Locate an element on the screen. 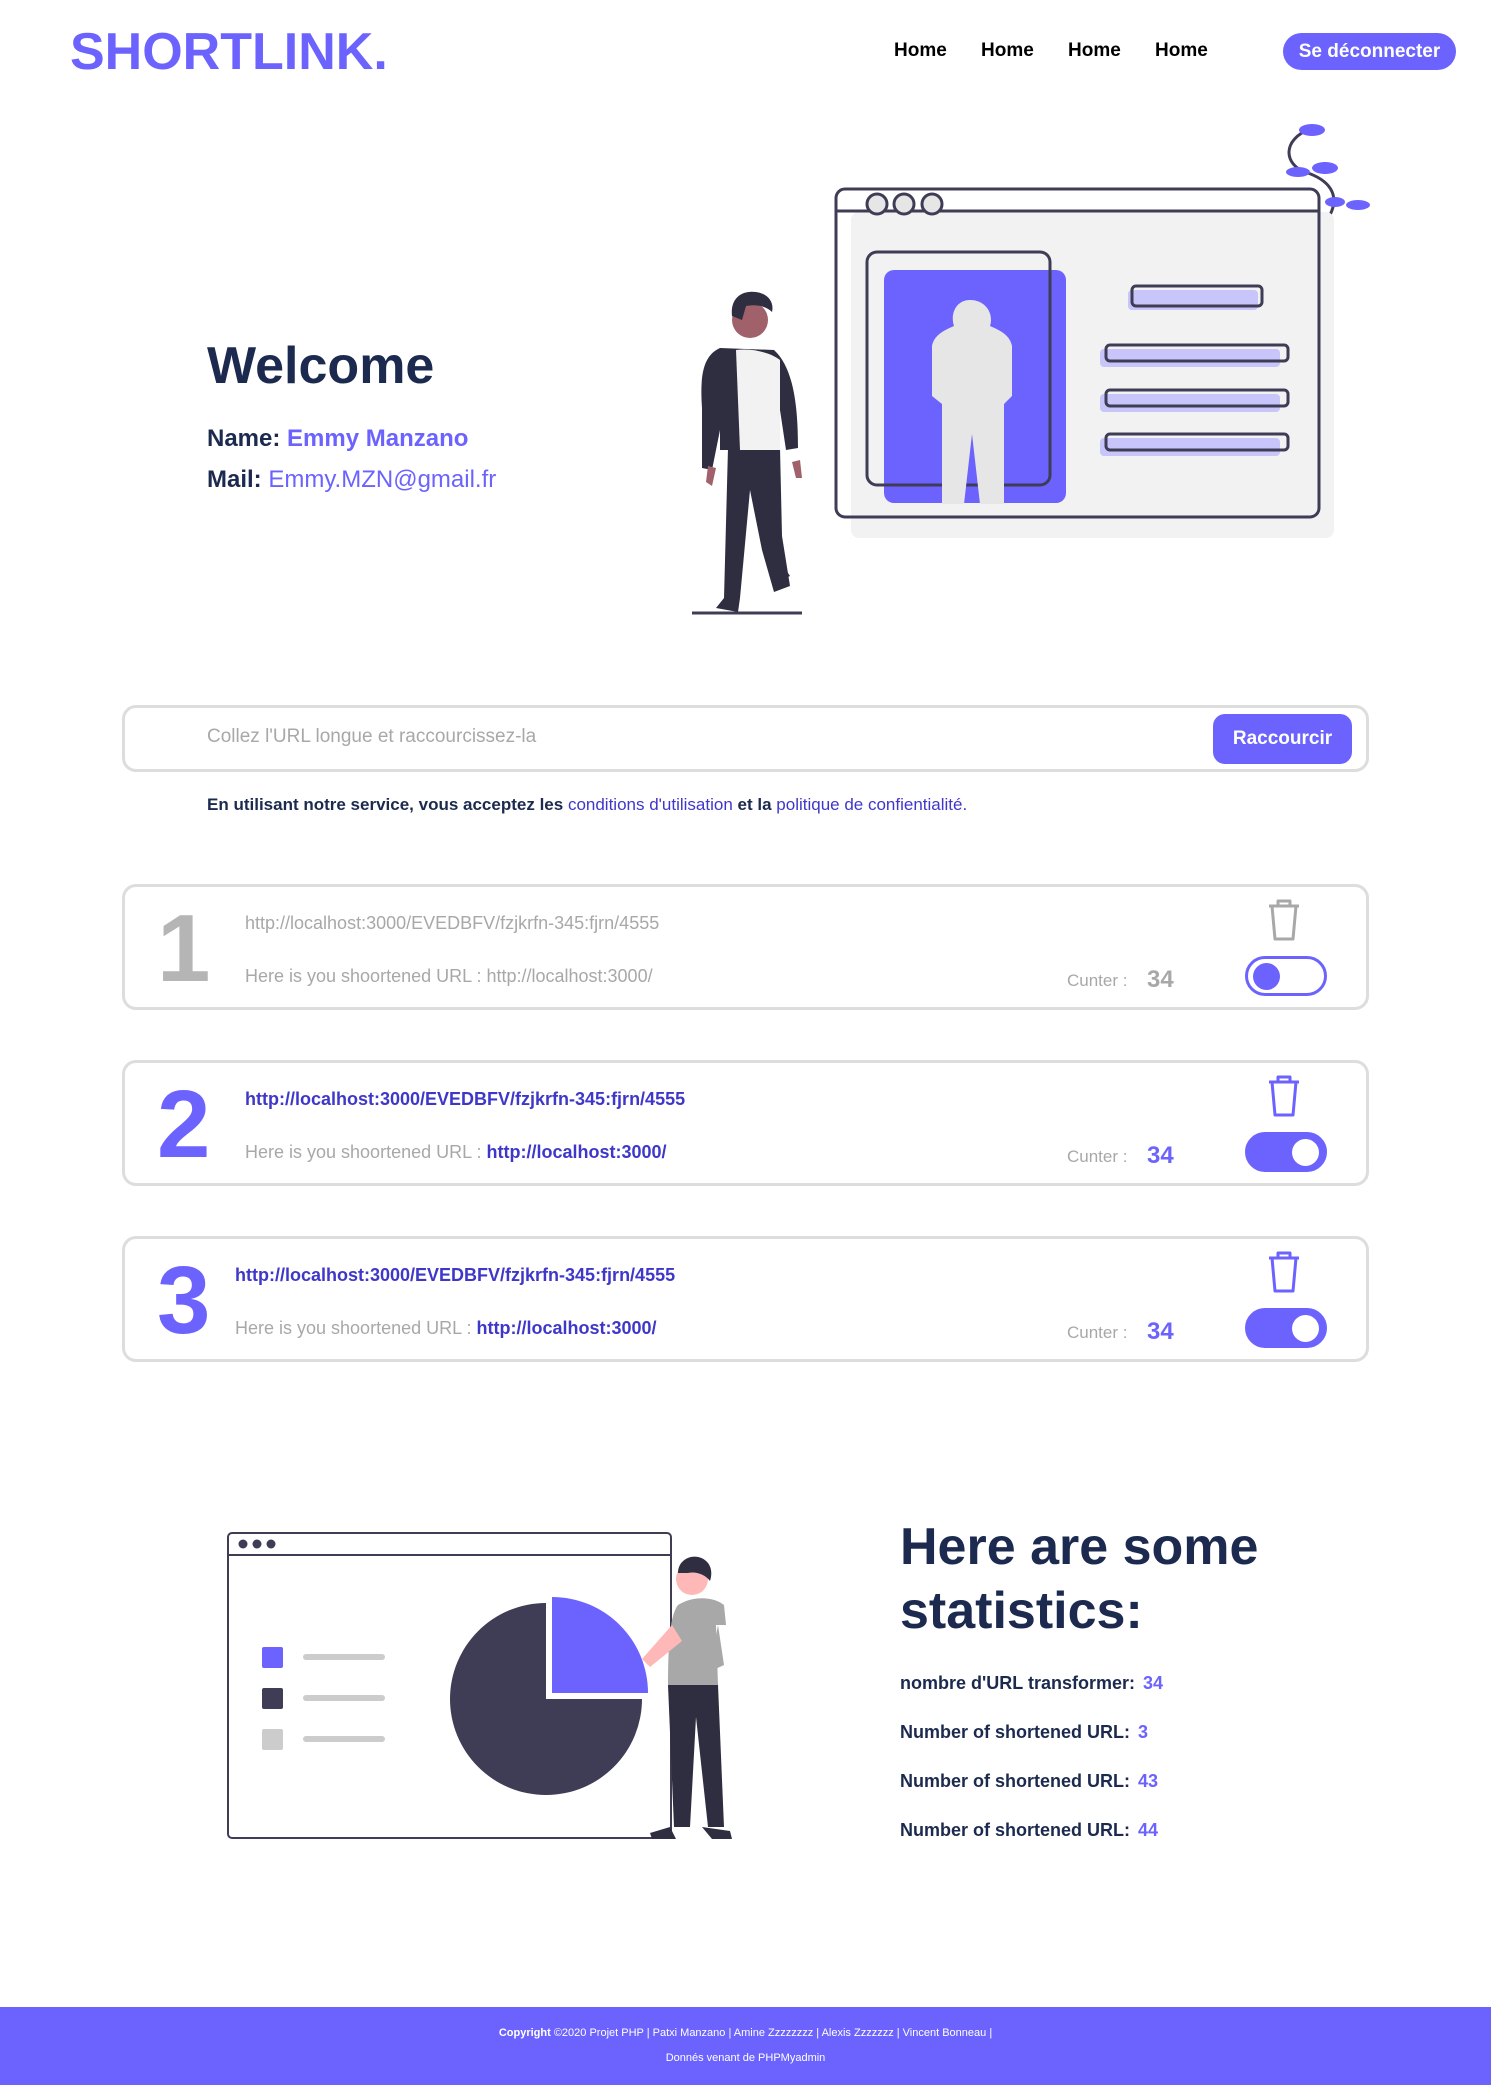  user-name-line: Name: Emmy Manzano is located at coordinates (337, 439).